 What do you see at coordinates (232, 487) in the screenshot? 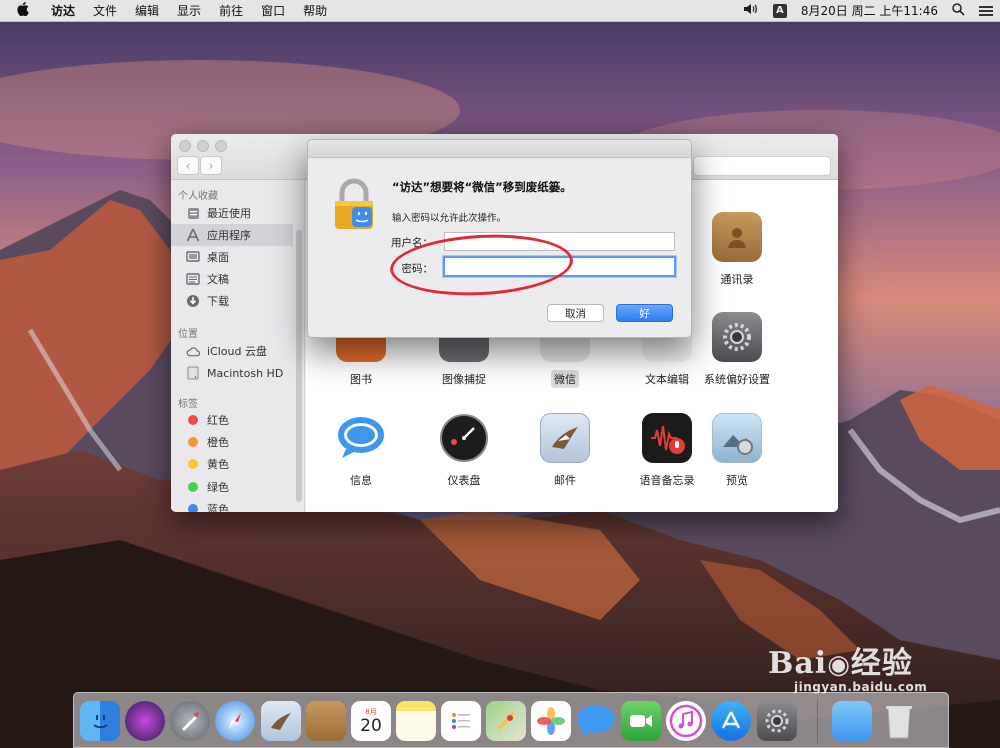
I see `sidebar-tag-green: 绿色` at bounding box center [232, 487].